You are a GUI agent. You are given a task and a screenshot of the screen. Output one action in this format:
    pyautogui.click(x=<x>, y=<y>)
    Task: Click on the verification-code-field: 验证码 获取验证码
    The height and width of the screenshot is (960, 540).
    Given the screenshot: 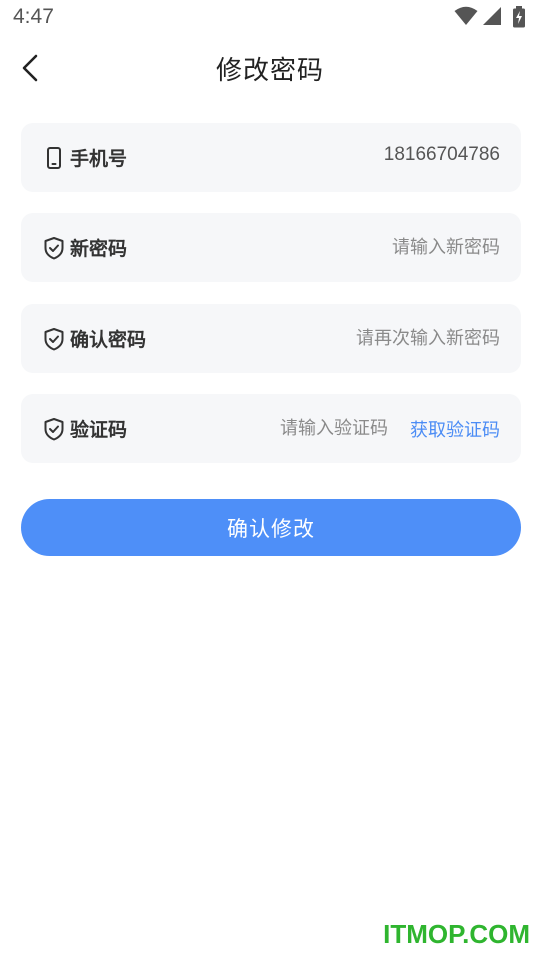 What is the action you would take?
    pyautogui.click(x=271, y=428)
    